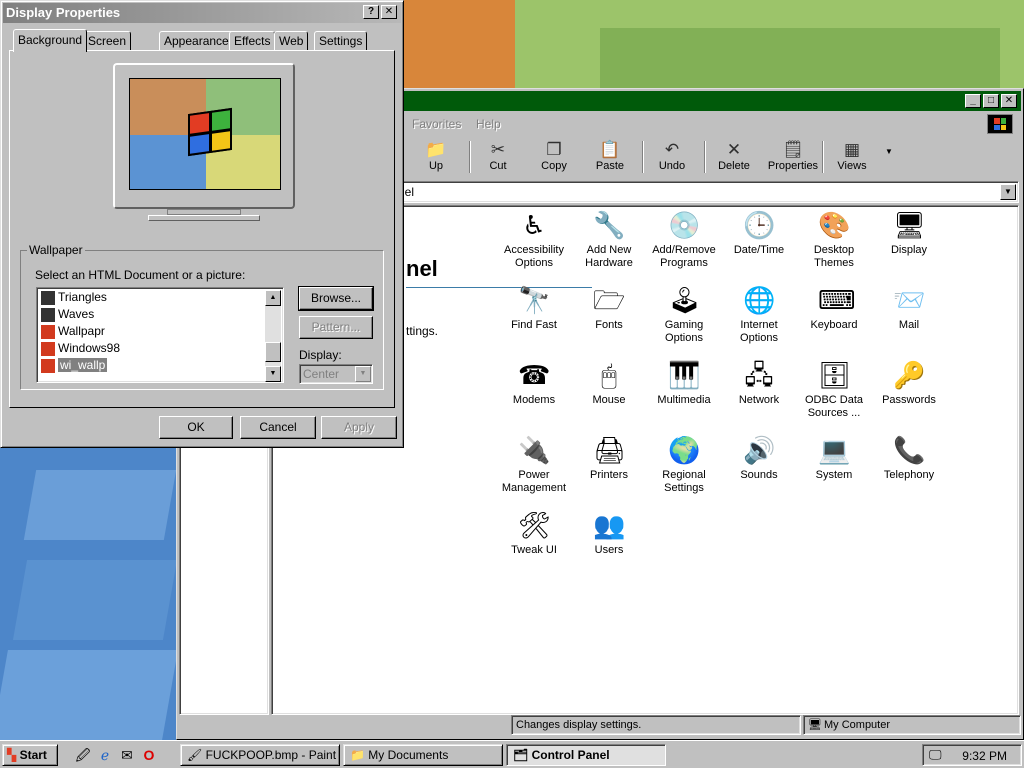 The width and height of the screenshot is (1024, 768). Describe the element at coordinates (363, 374) in the screenshot. I see `chevron-down-icon: ▼` at that location.